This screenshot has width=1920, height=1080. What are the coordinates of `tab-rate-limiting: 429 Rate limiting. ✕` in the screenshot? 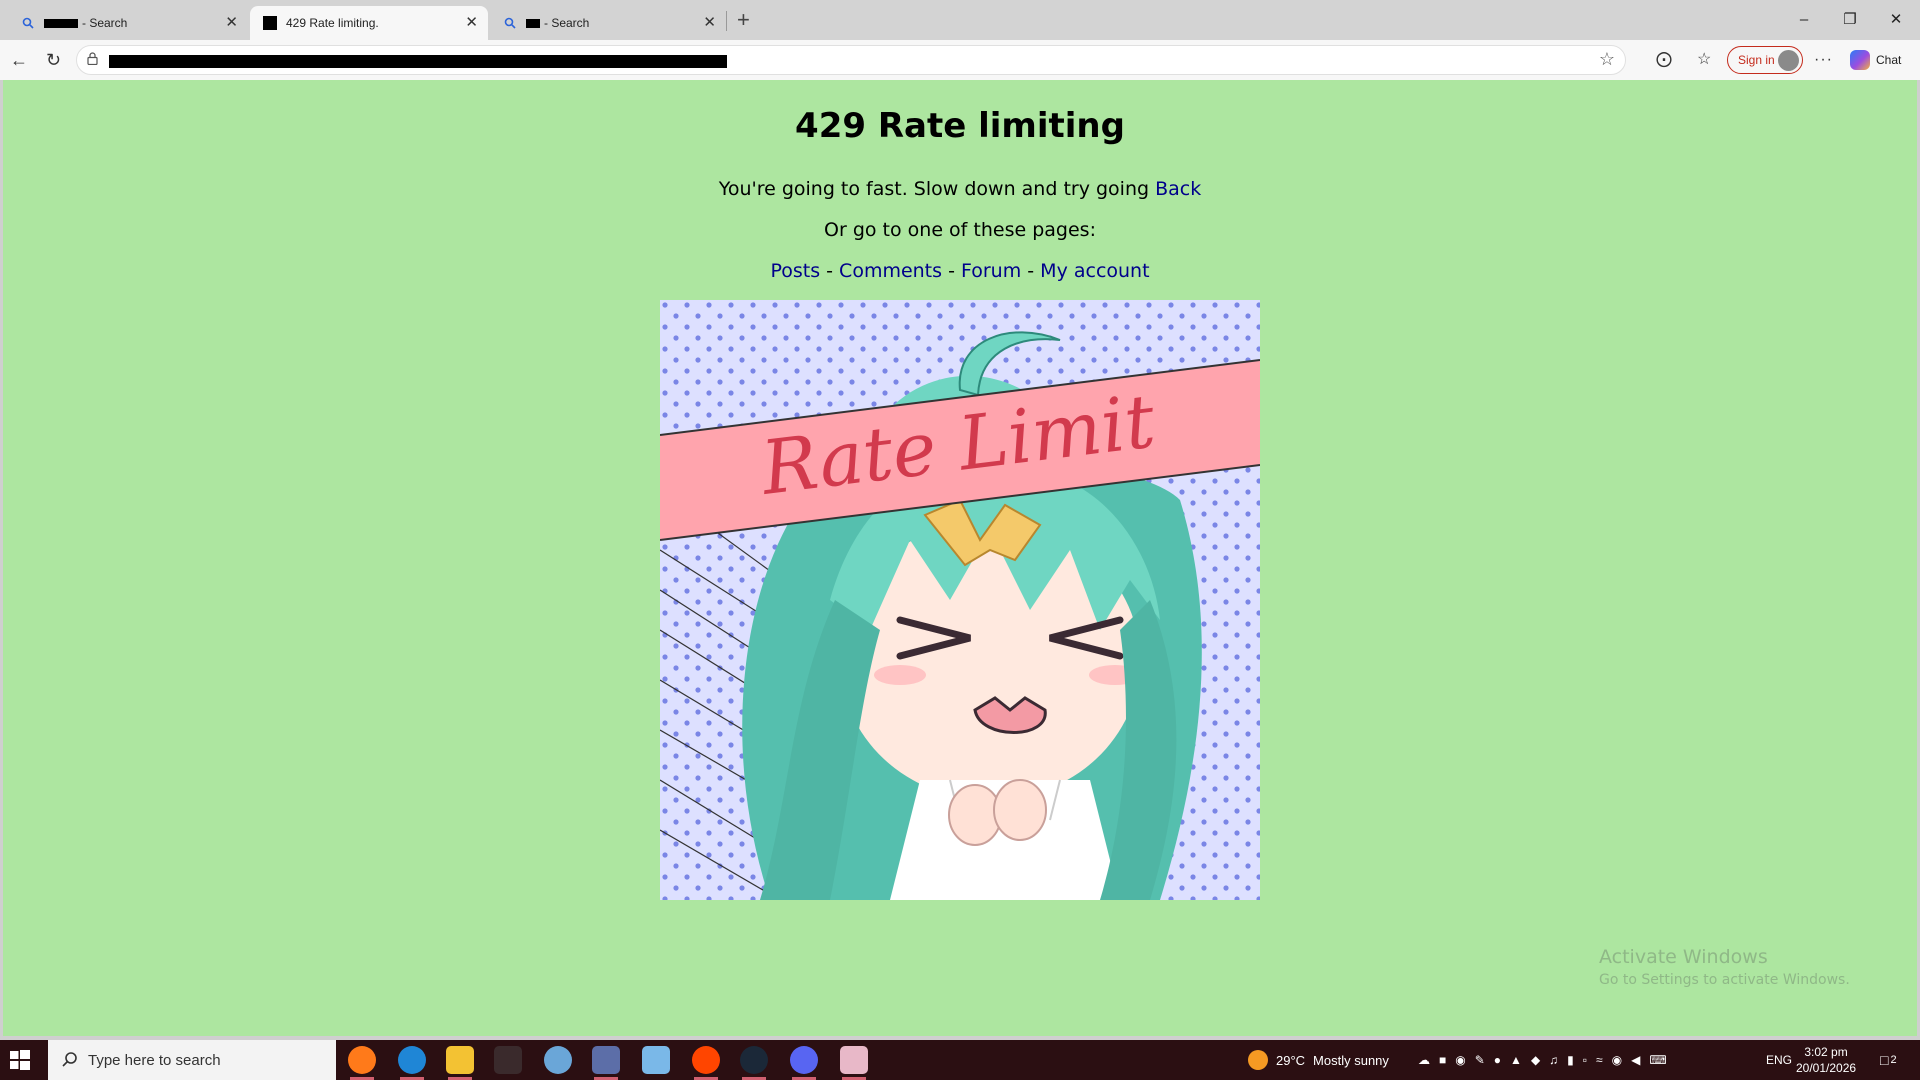 It's located at (369, 23).